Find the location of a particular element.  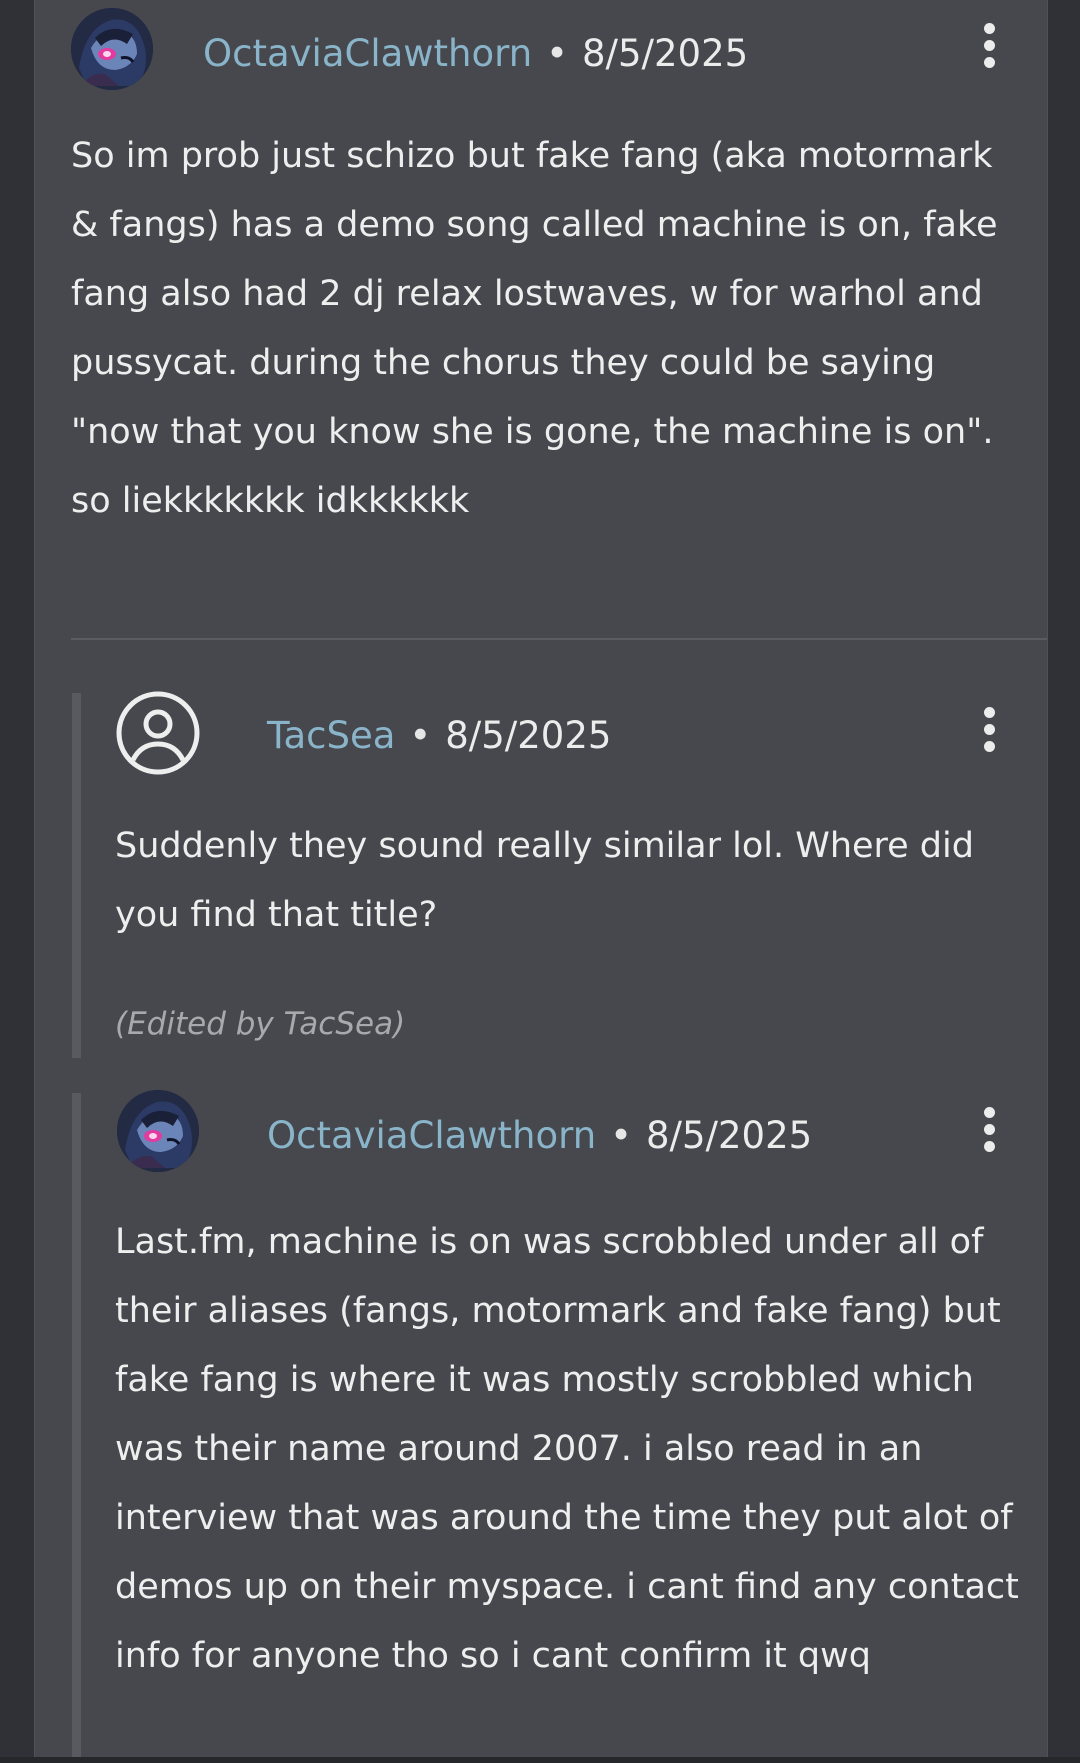

bottom-edge is located at coordinates (540, 1760).